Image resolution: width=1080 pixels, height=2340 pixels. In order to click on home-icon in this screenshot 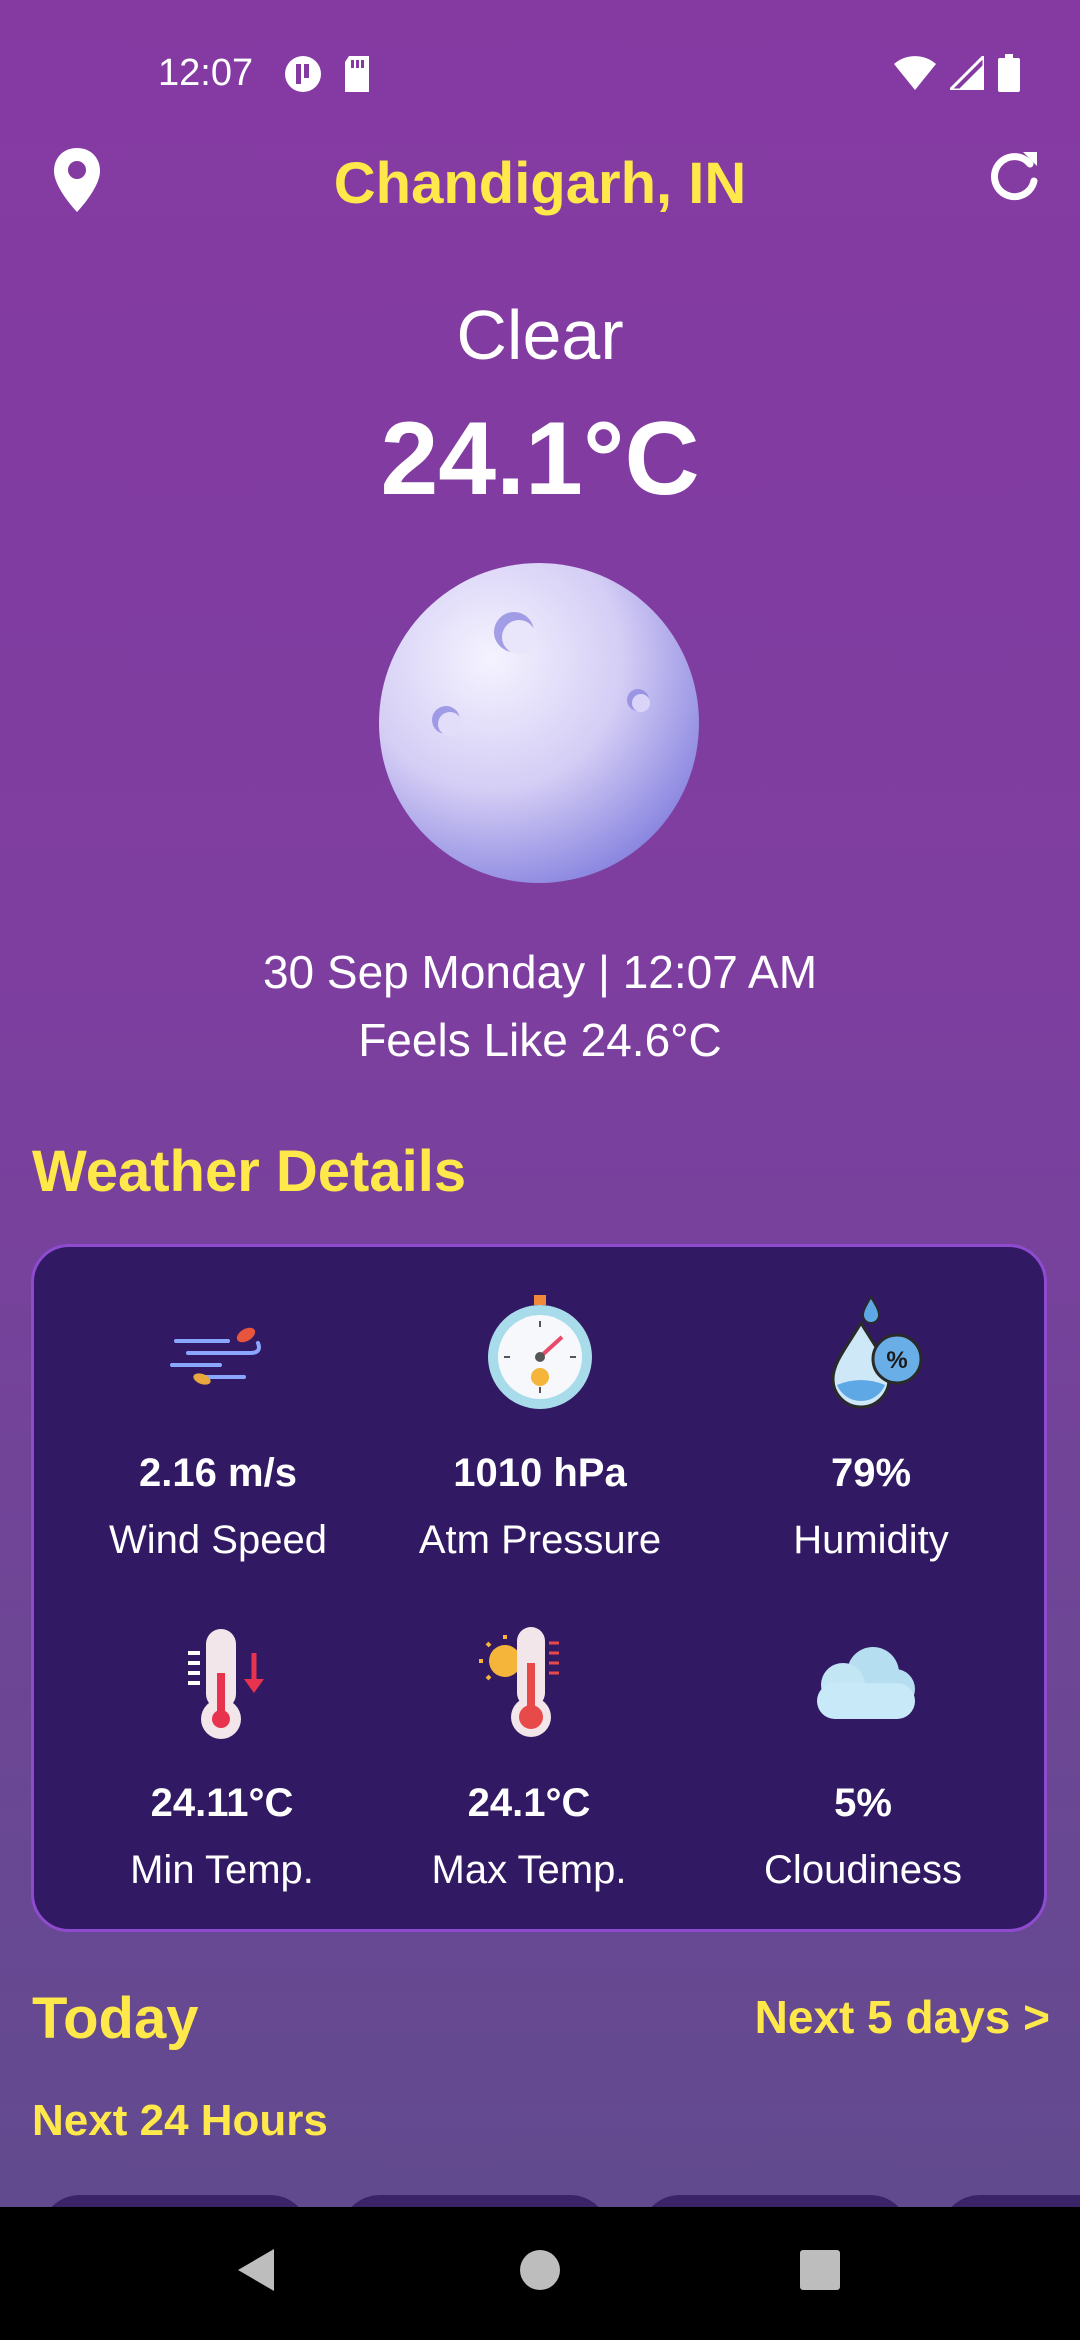, I will do `click(540, 2270)`.